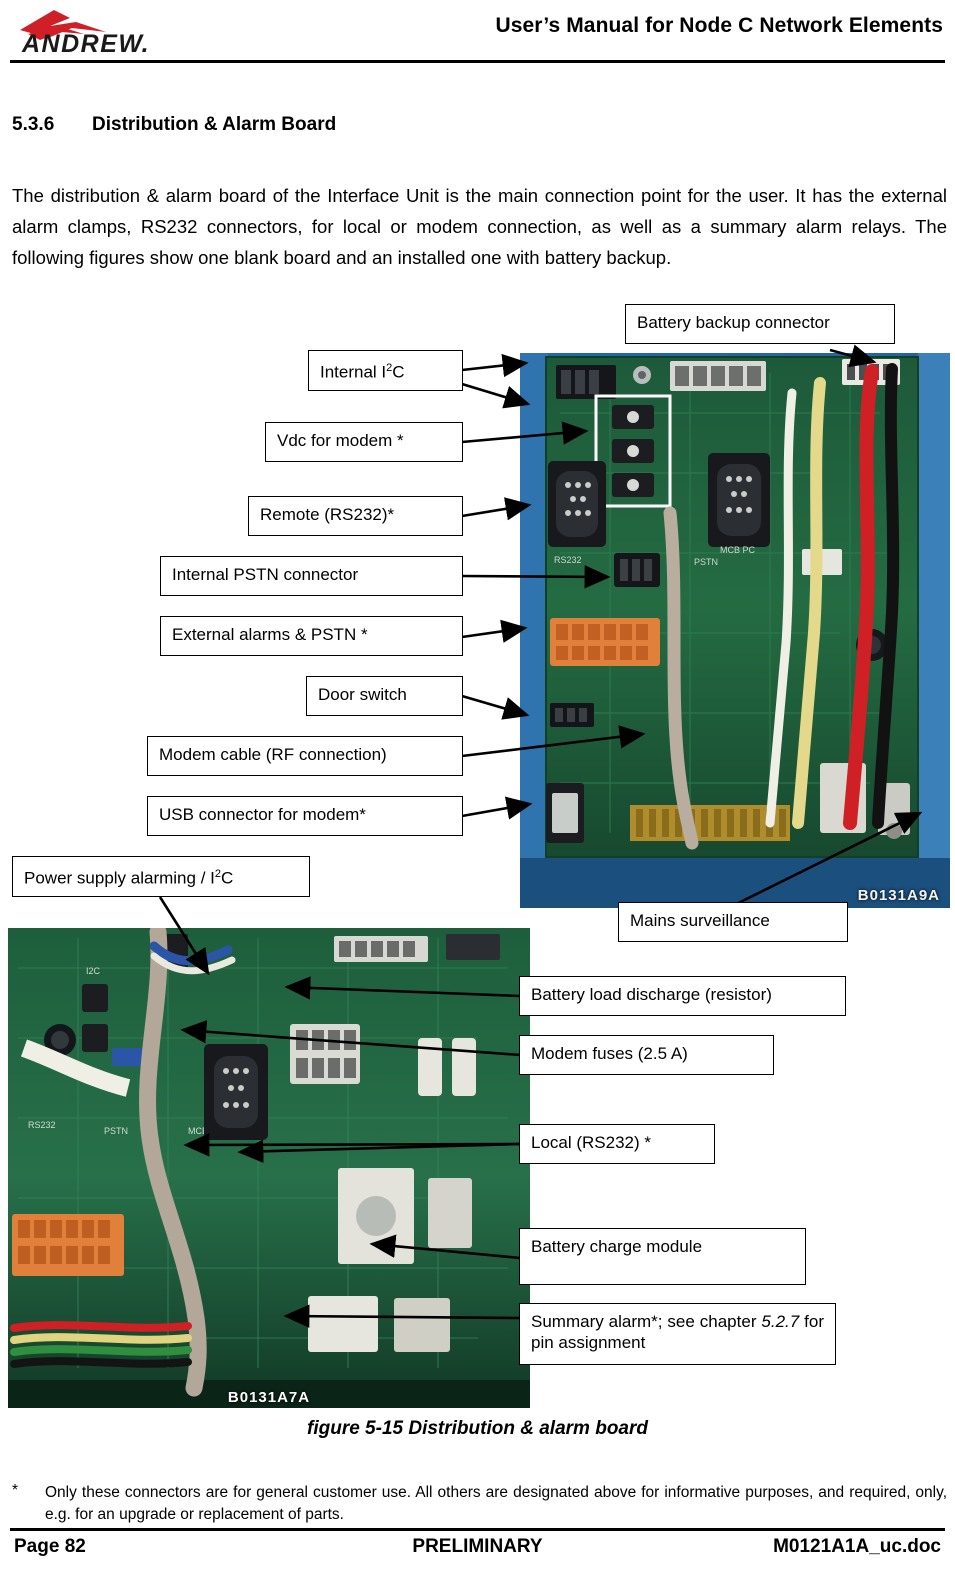  I want to click on figure-caption: figure 5-15 Distribution & alarm board, so click(477, 1428).